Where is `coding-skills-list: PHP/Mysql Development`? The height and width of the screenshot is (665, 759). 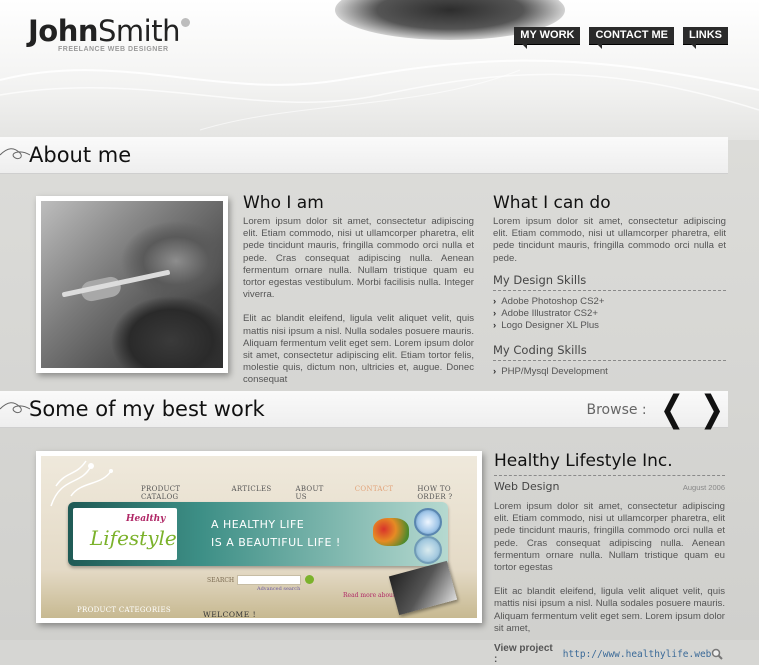
coding-skills-list: PHP/Mysql Development is located at coordinates (609, 372).